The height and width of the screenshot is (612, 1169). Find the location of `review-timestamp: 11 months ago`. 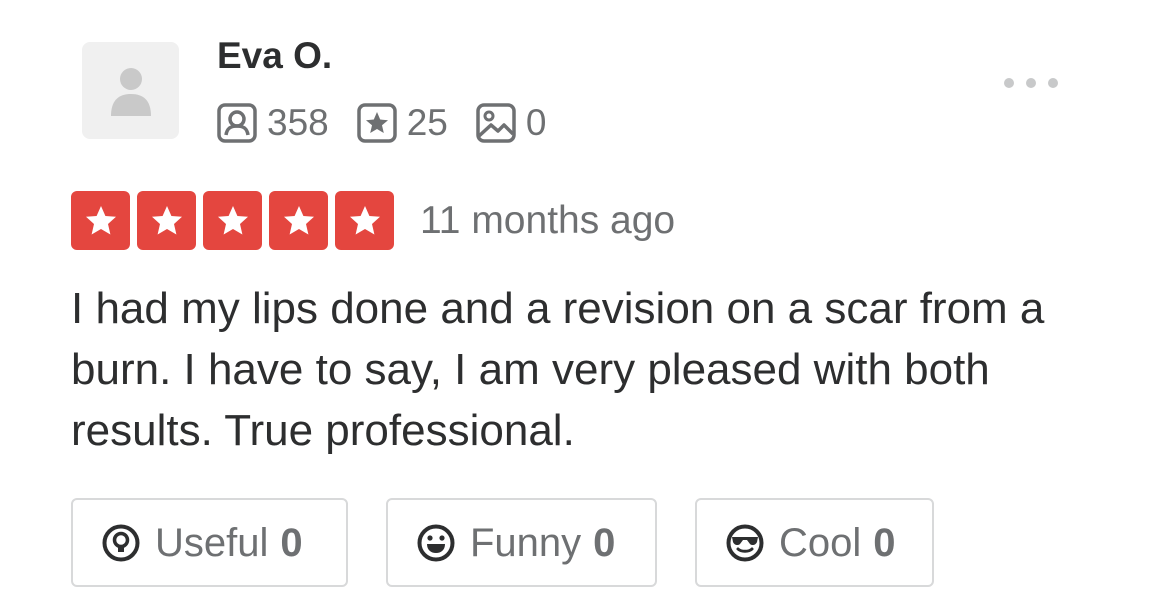

review-timestamp: 11 months ago is located at coordinates (548, 220).